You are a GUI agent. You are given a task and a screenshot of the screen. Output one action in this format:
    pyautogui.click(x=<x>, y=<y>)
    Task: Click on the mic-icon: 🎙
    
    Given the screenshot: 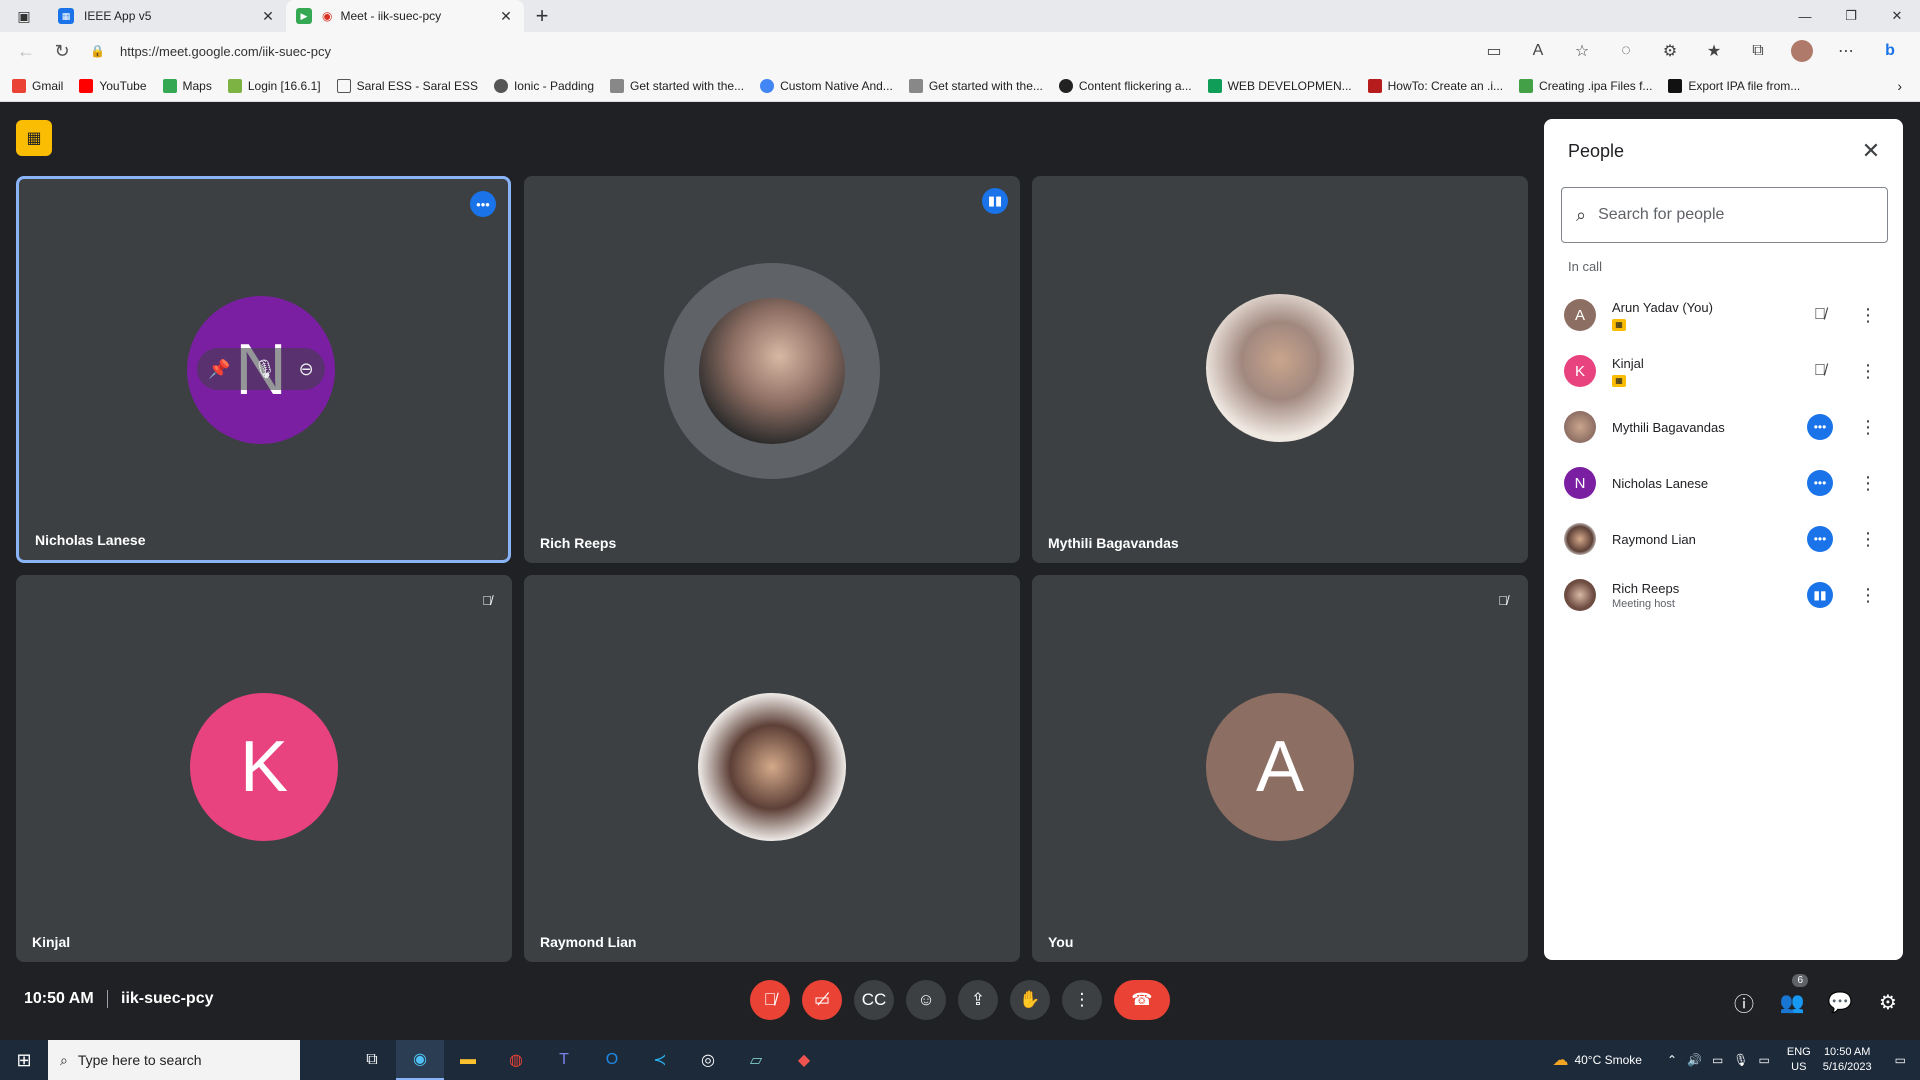 What is the action you would take?
    pyautogui.click(x=264, y=369)
    